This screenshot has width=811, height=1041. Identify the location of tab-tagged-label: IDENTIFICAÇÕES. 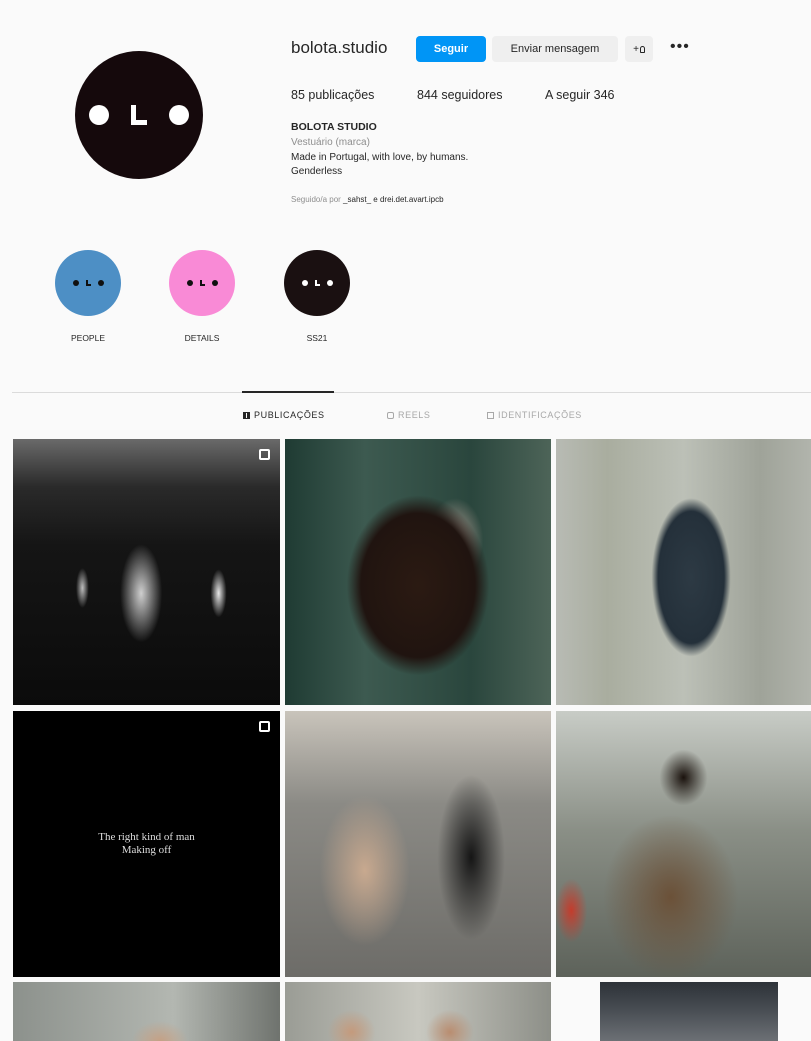
(540, 415).